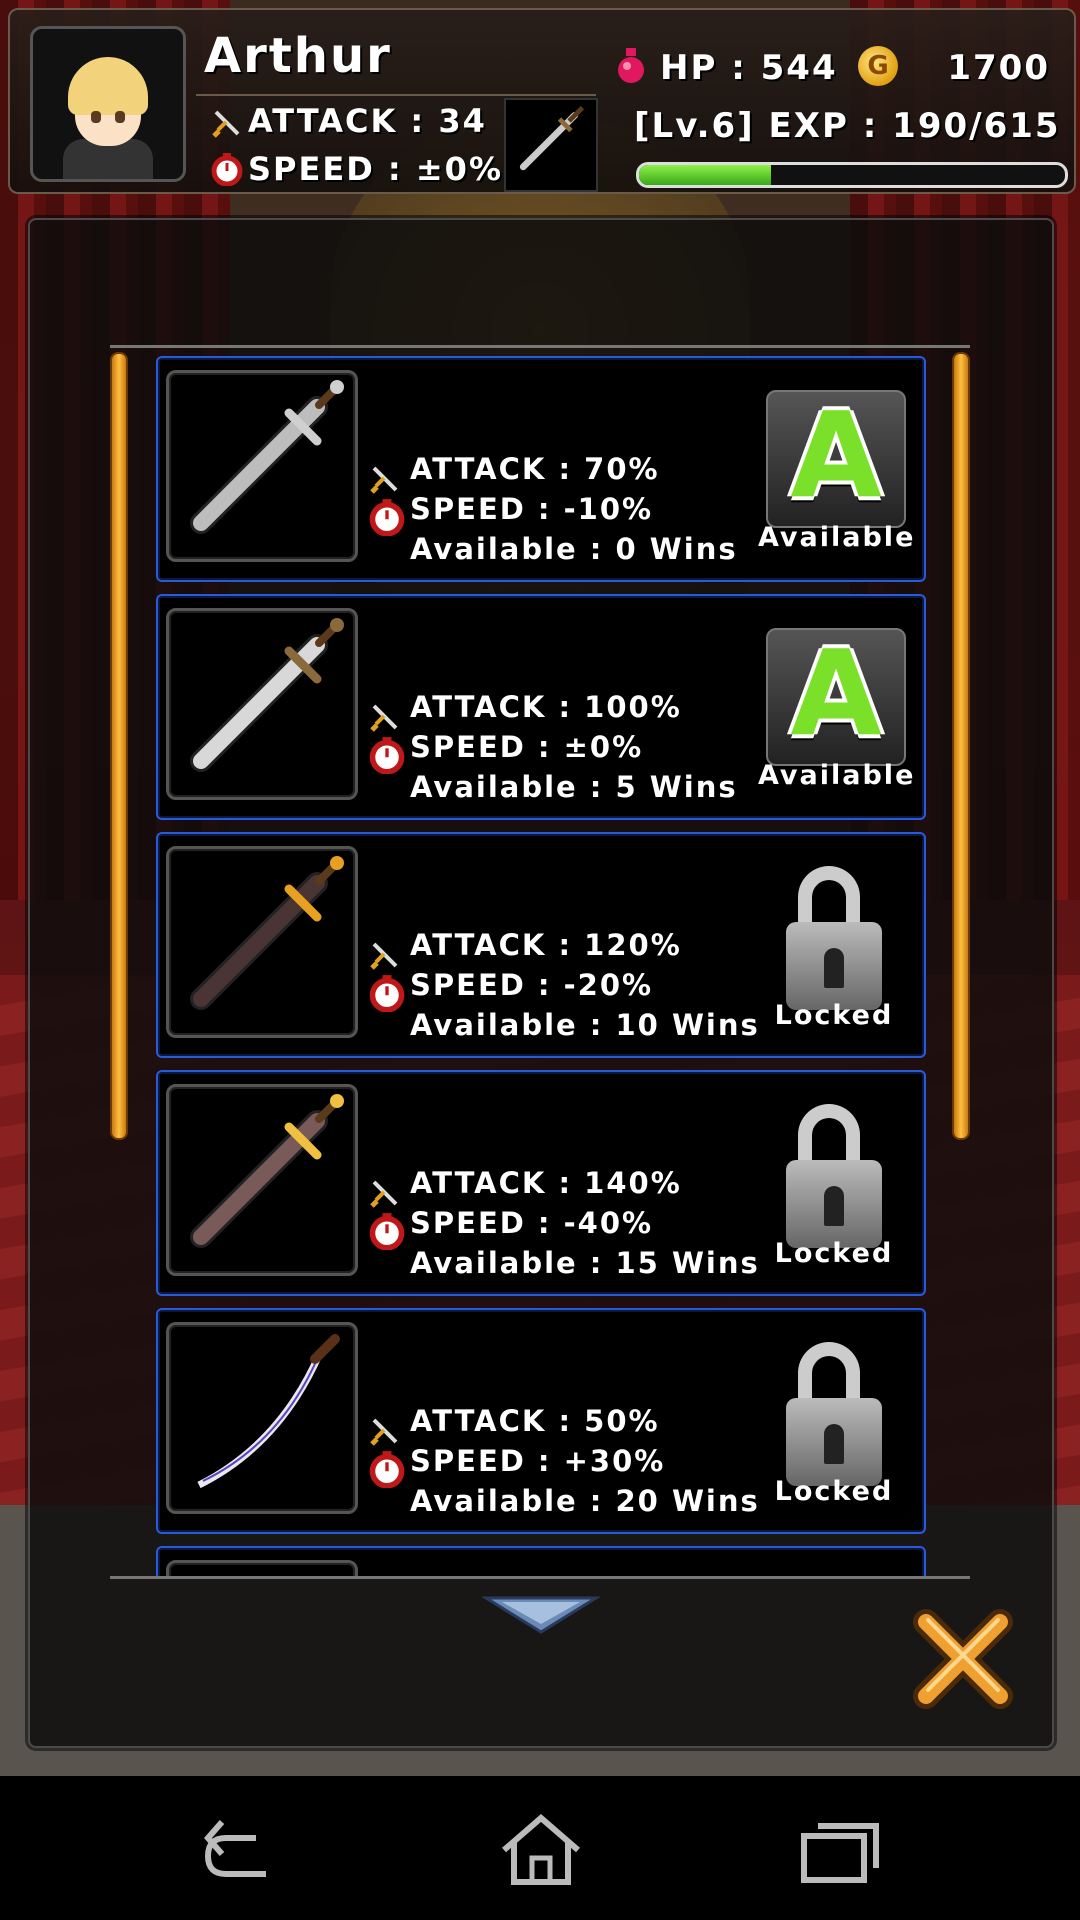 Image resolution: width=1080 pixels, height=1920 pixels. Describe the element at coordinates (546, 707) in the screenshot. I see `weapon-attack: ATTACK : 100%` at that location.